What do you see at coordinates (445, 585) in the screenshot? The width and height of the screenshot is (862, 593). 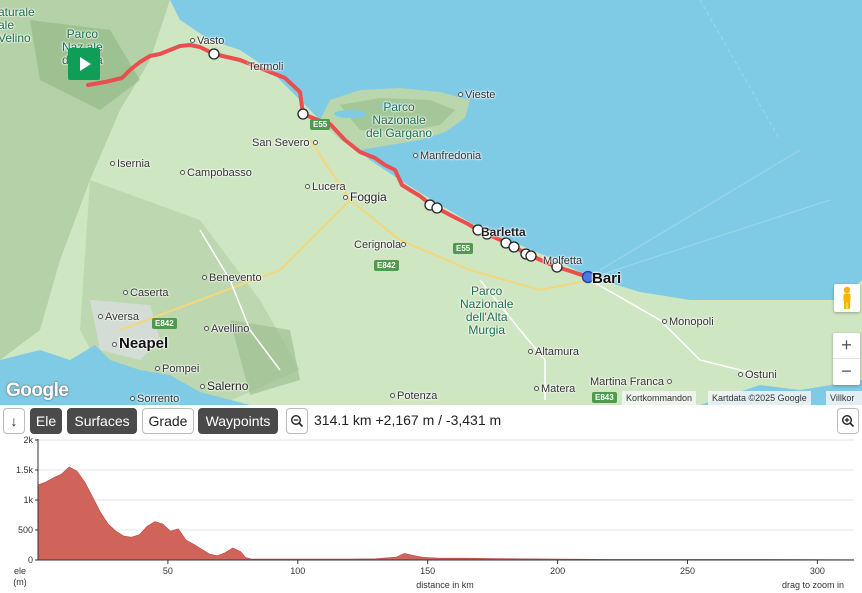 I see `x-axis-label: distance in km` at bounding box center [445, 585].